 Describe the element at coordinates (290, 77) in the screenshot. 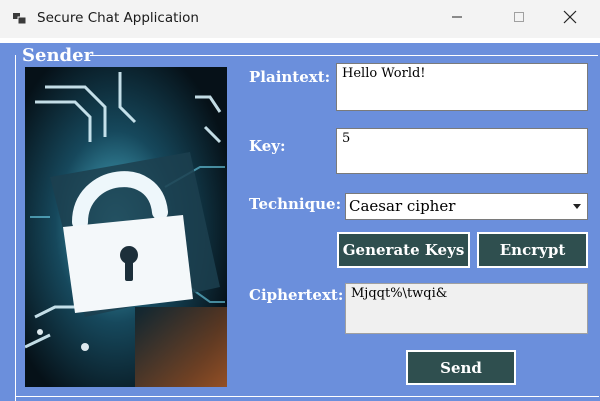

I see `plaintext-label: Plaintext:` at that location.